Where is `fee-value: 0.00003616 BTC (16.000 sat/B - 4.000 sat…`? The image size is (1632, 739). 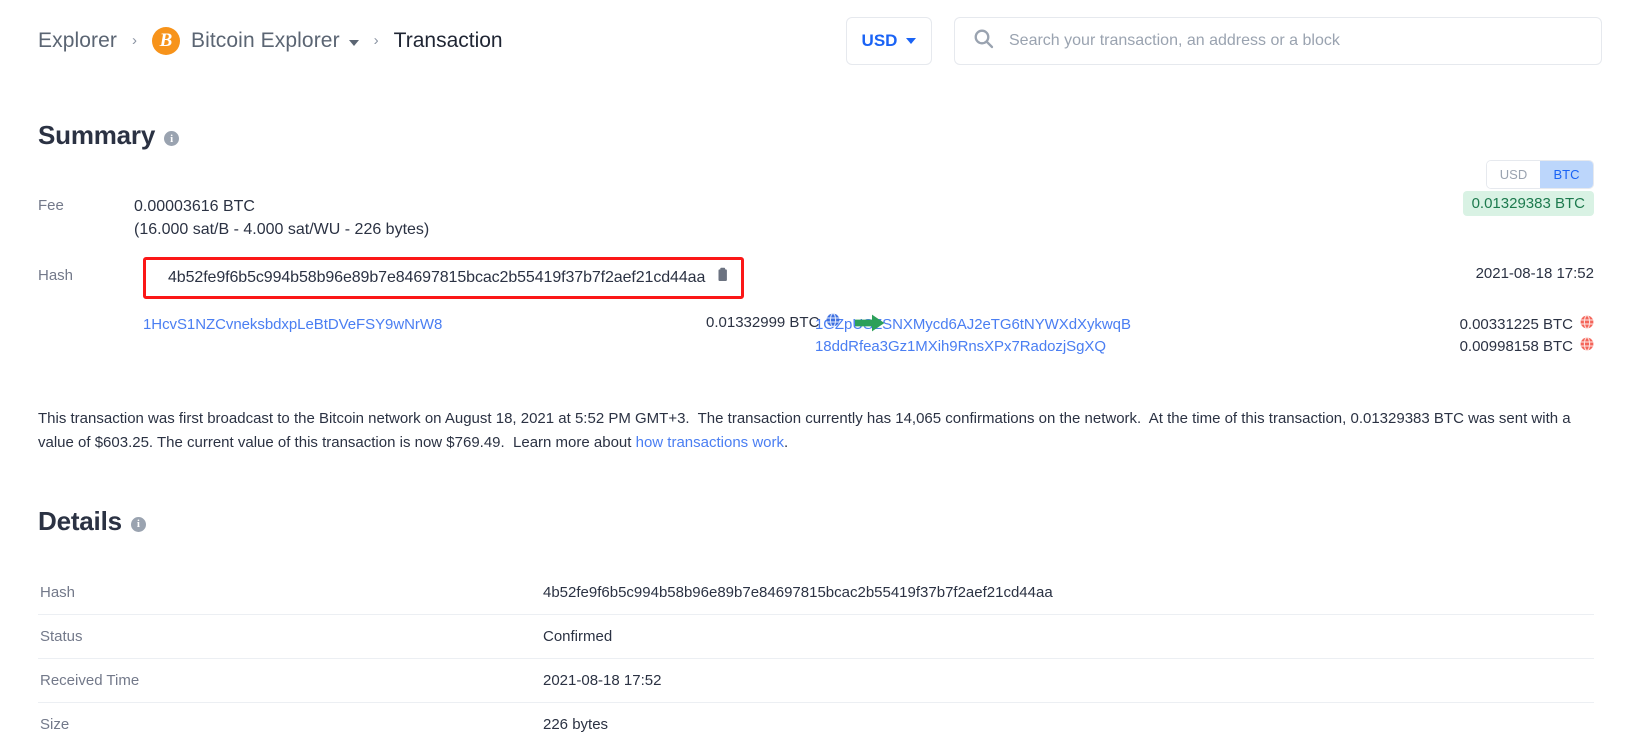 fee-value: 0.00003616 BTC (16.000 sat/B - 4.000 sat… is located at coordinates (281, 218).